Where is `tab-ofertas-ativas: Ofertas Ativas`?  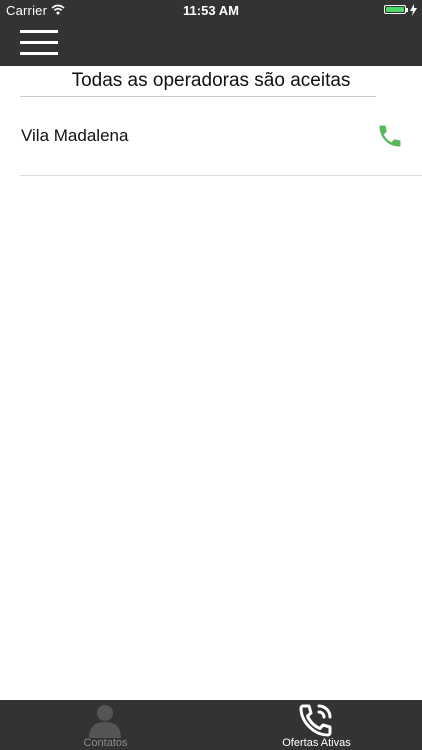 tab-ofertas-ativas: Ofertas Ativas is located at coordinates (316, 725).